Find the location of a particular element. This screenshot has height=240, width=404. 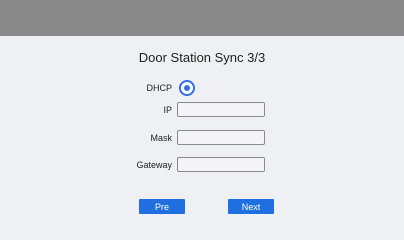

next-button: Next is located at coordinates (251, 206).